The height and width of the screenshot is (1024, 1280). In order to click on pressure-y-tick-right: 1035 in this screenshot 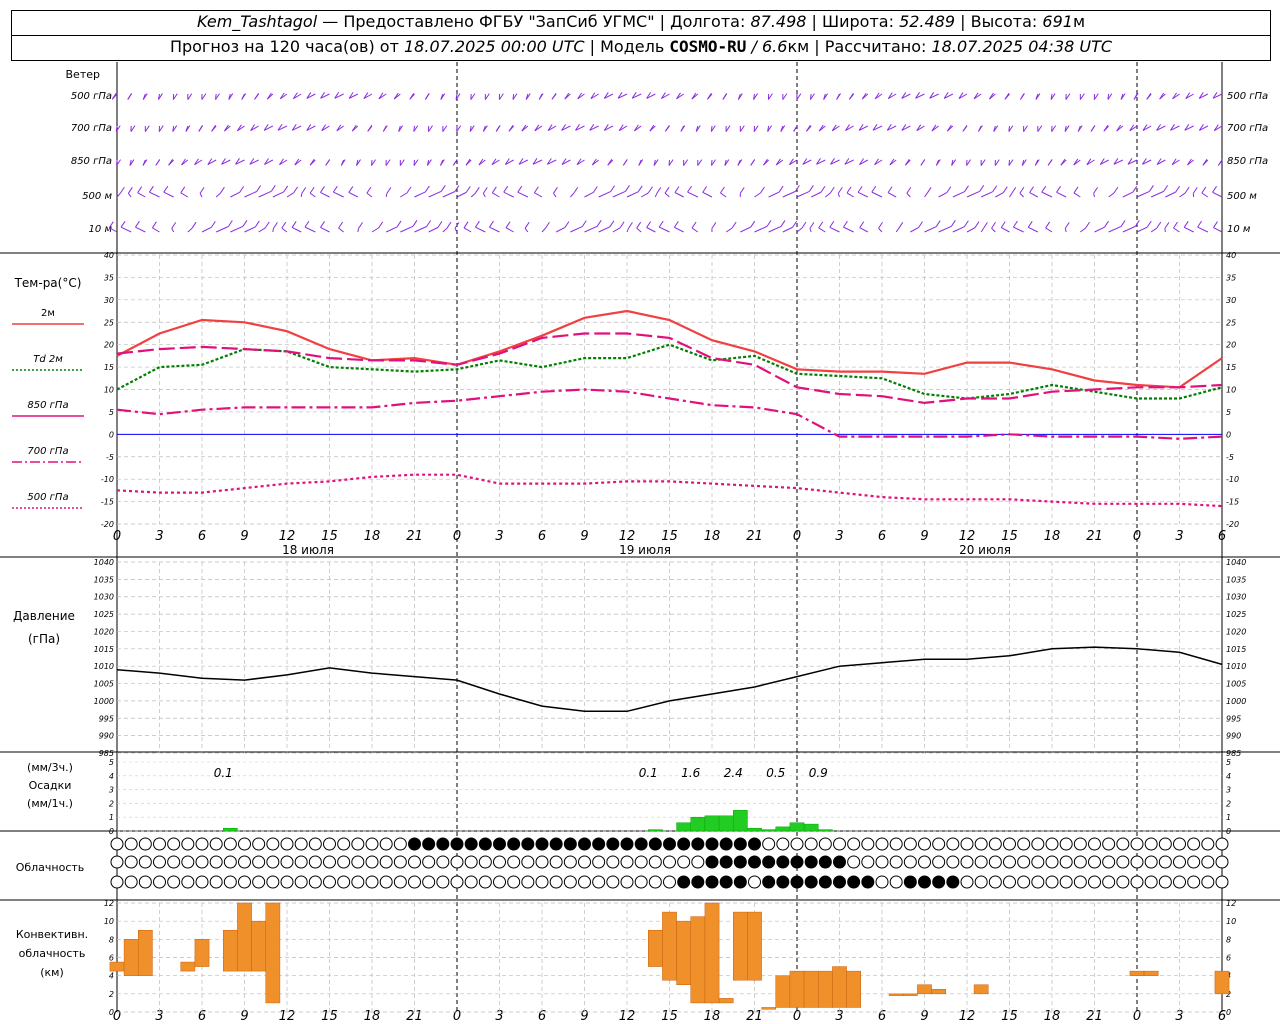, I will do `click(1236, 579)`.